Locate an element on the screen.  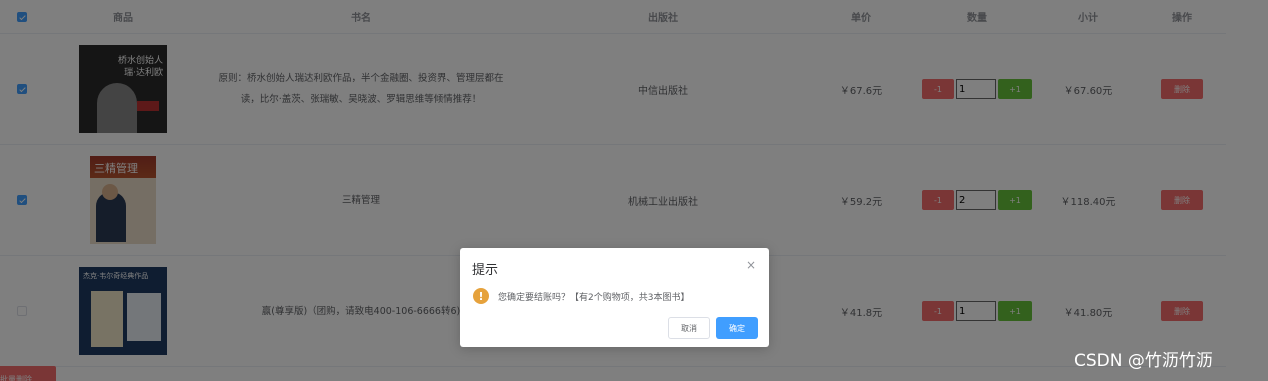
confirm-button: 确定 is located at coordinates (737, 328).